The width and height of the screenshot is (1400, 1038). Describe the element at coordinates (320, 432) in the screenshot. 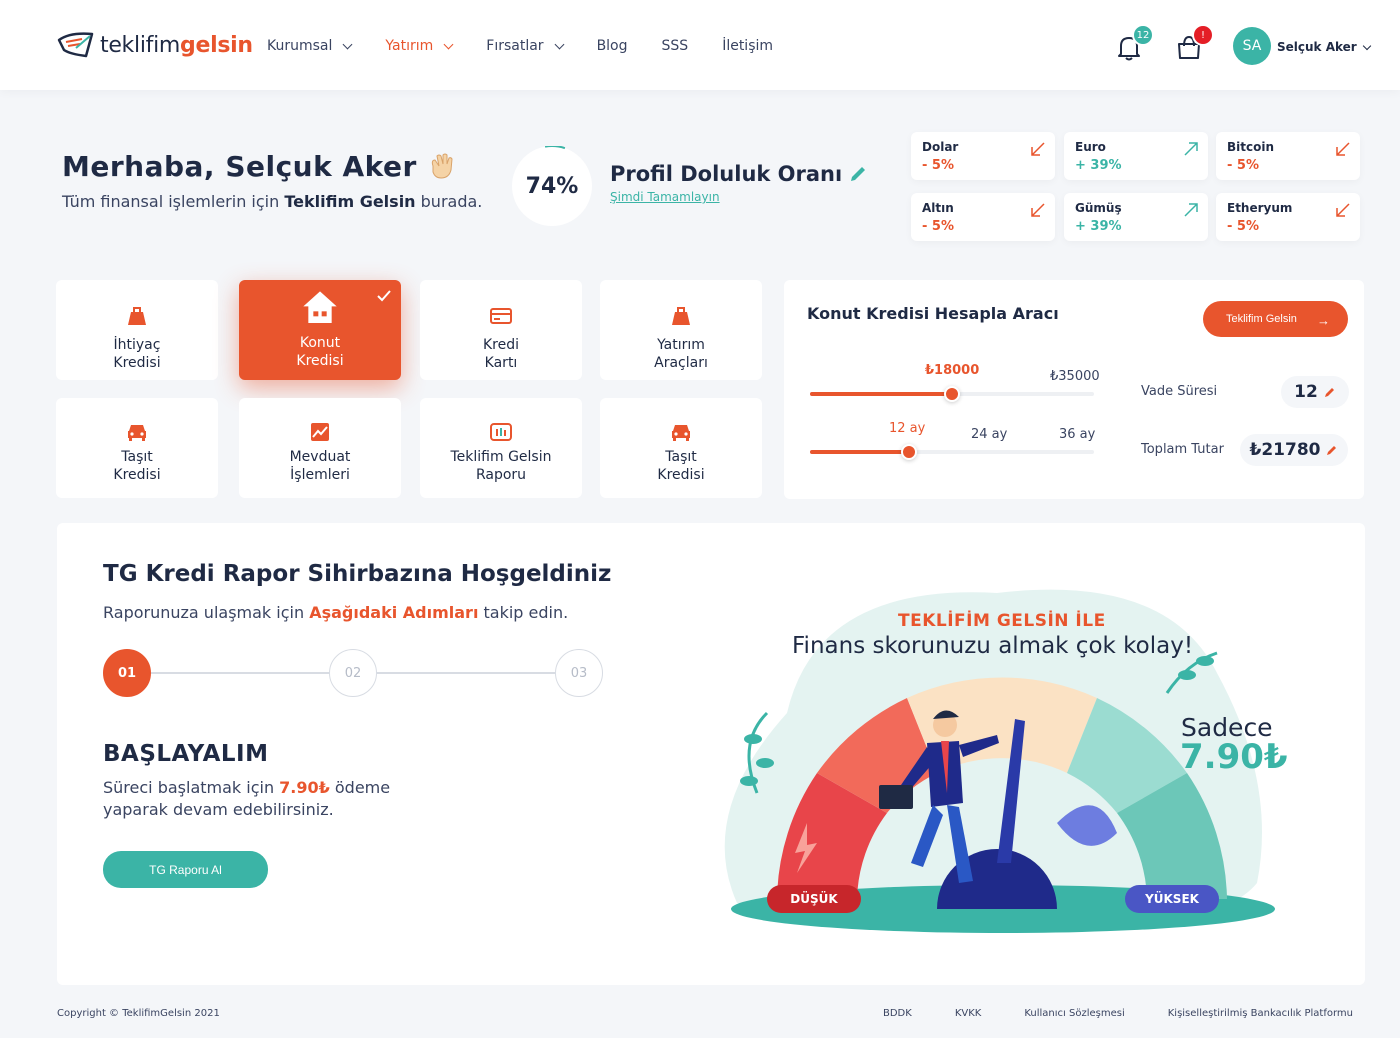

I see `chart-card-icon` at that location.